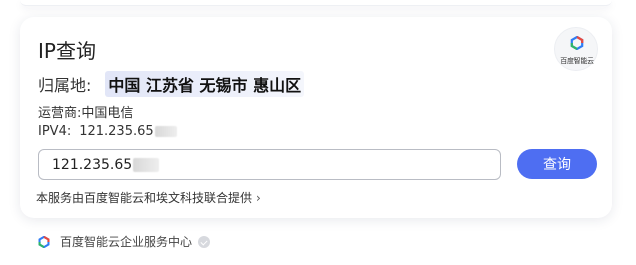 The width and height of the screenshot is (636, 265). What do you see at coordinates (205, 84) in the screenshot?
I see `location-value: 中国 江苏省 无锡市 惠山区` at bounding box center [205, 84].